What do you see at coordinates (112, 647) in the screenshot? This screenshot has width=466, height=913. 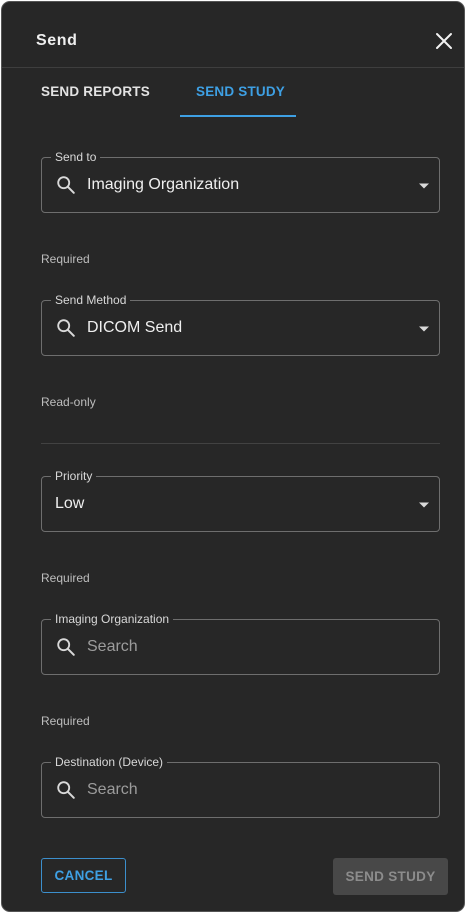 I see `imaging-organization-search-input: Search` at bounding box center [112, 647].